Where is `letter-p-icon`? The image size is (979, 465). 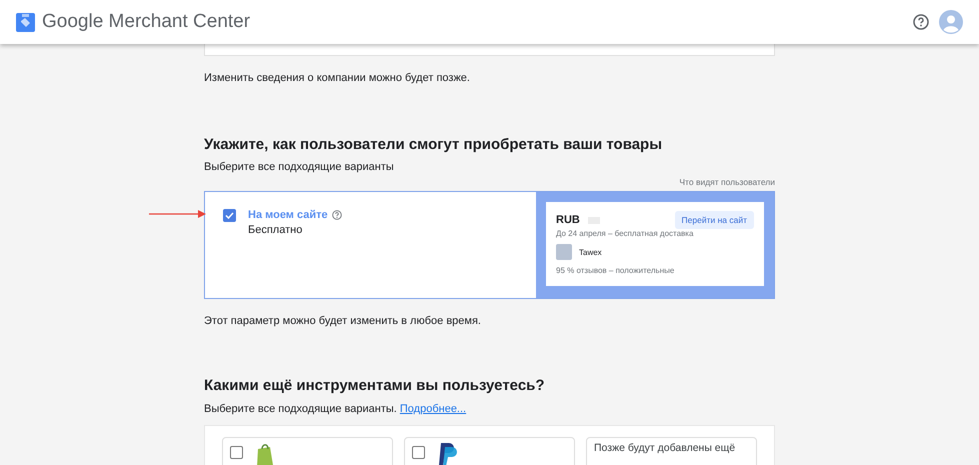
letter-p-icon is located at coordinates (447, 453).